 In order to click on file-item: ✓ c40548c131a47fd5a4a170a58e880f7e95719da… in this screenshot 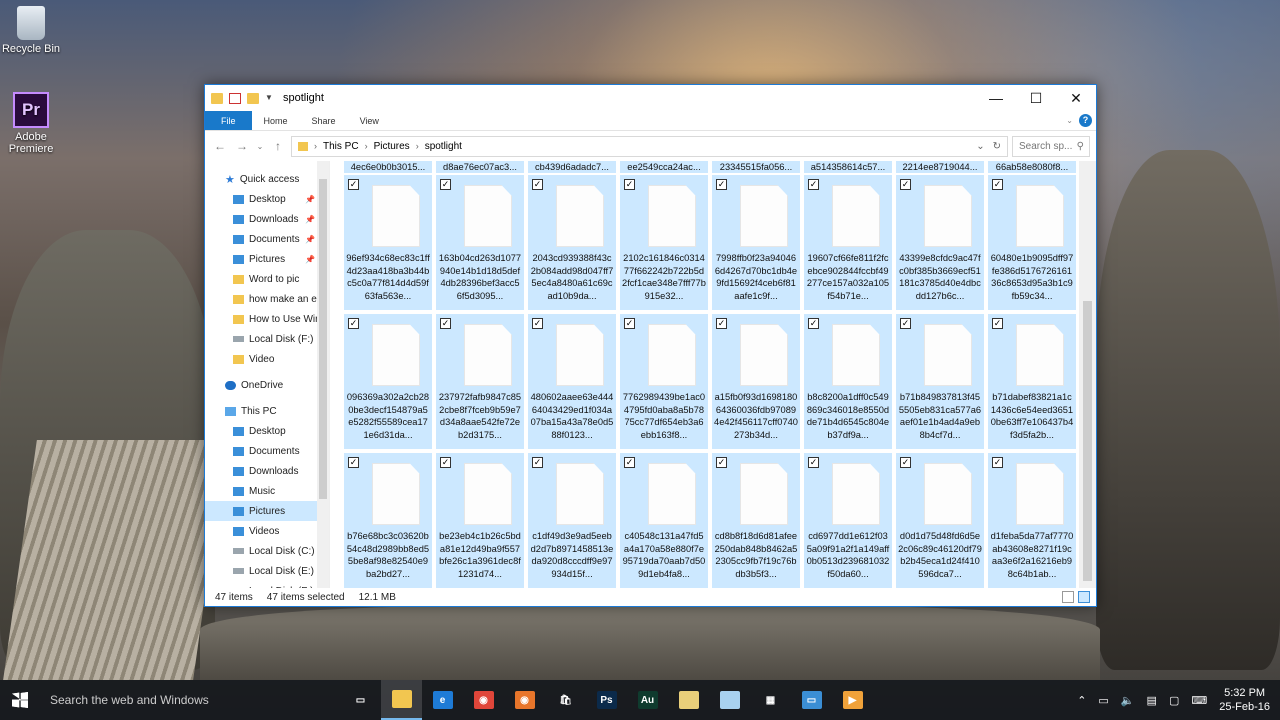, I will do `click(664, 520)`.